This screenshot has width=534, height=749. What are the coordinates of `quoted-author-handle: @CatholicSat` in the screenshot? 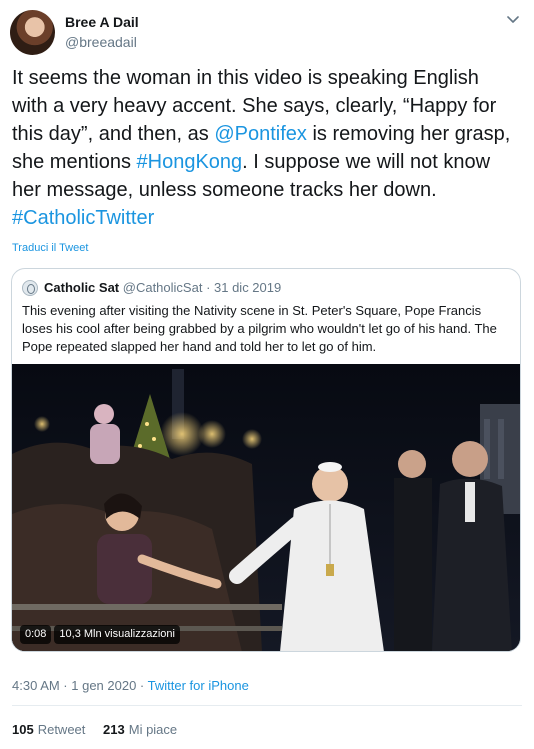 It's located at (162, 288).